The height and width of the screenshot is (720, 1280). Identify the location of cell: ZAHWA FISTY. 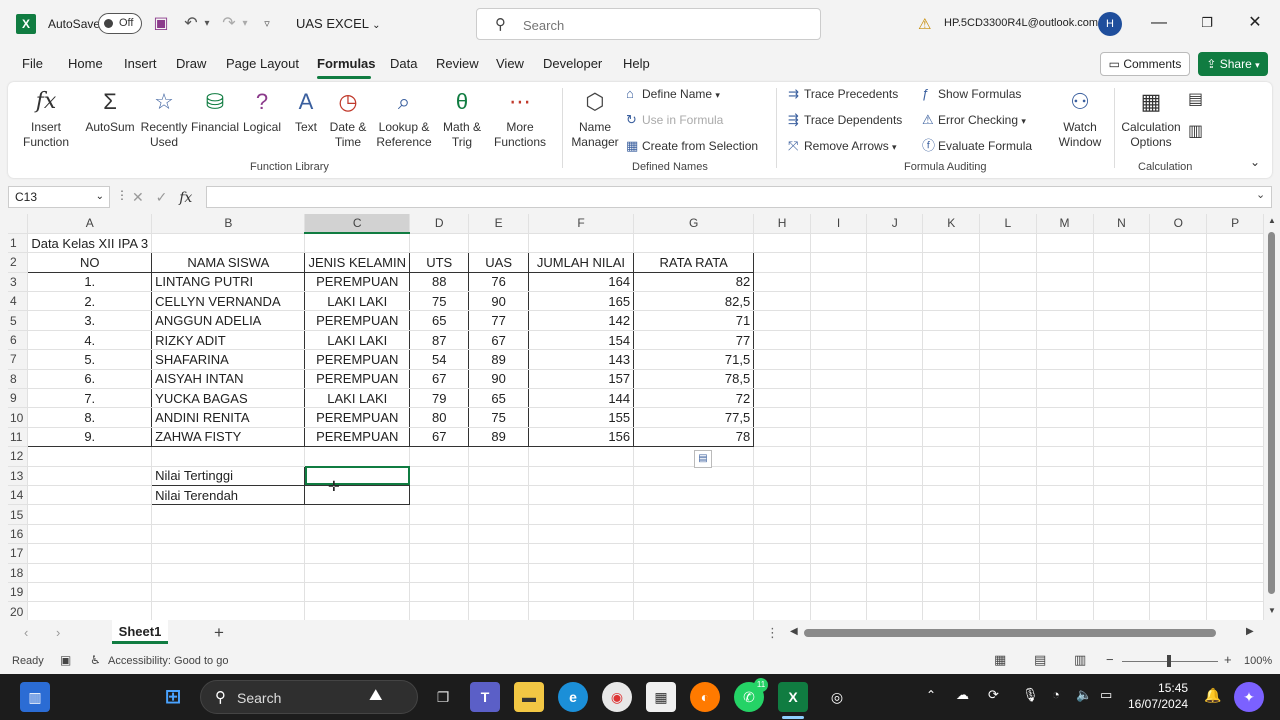
(228, 437).